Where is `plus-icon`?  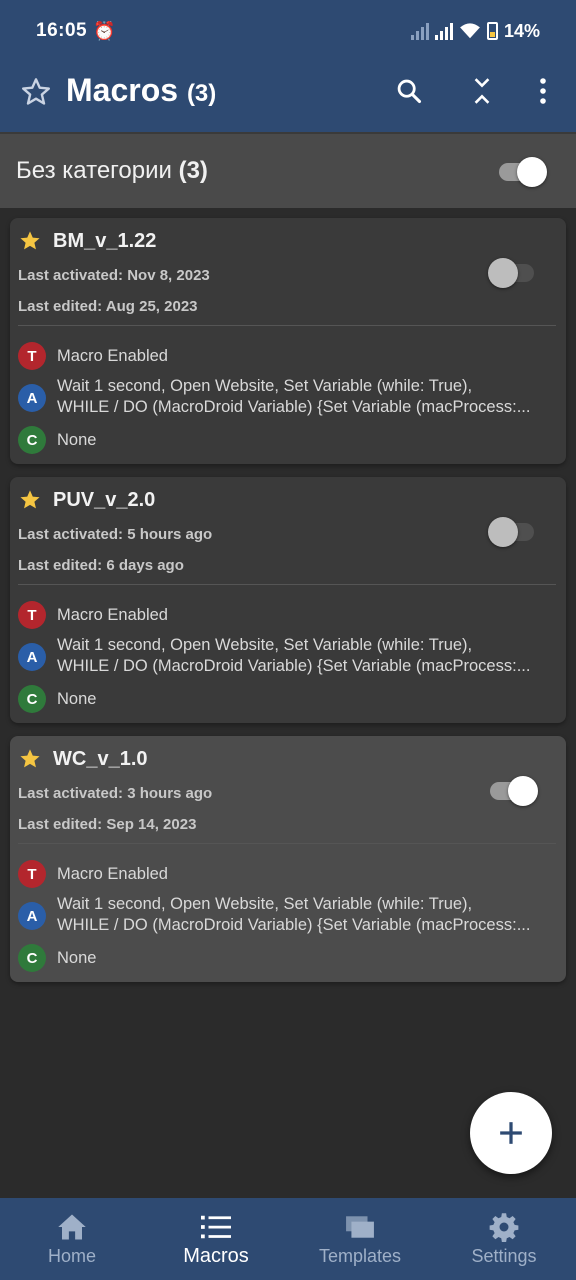 plus-icon is located at coordinates (511, 1133).